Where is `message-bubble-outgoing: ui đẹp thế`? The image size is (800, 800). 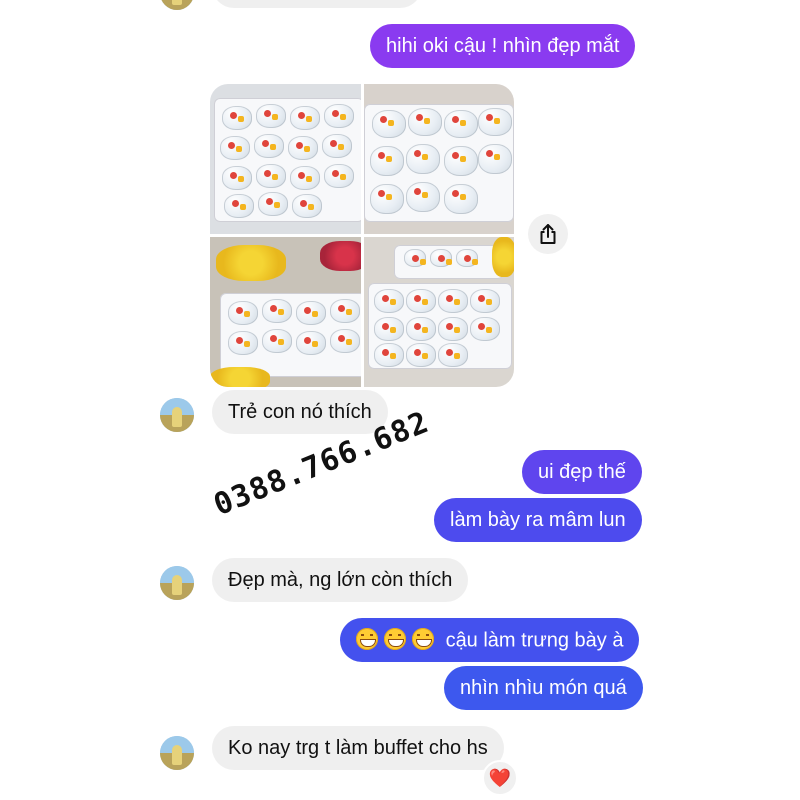
message-bubble-outgoing: ui đẹp thế is located at coordinates (582, 472).